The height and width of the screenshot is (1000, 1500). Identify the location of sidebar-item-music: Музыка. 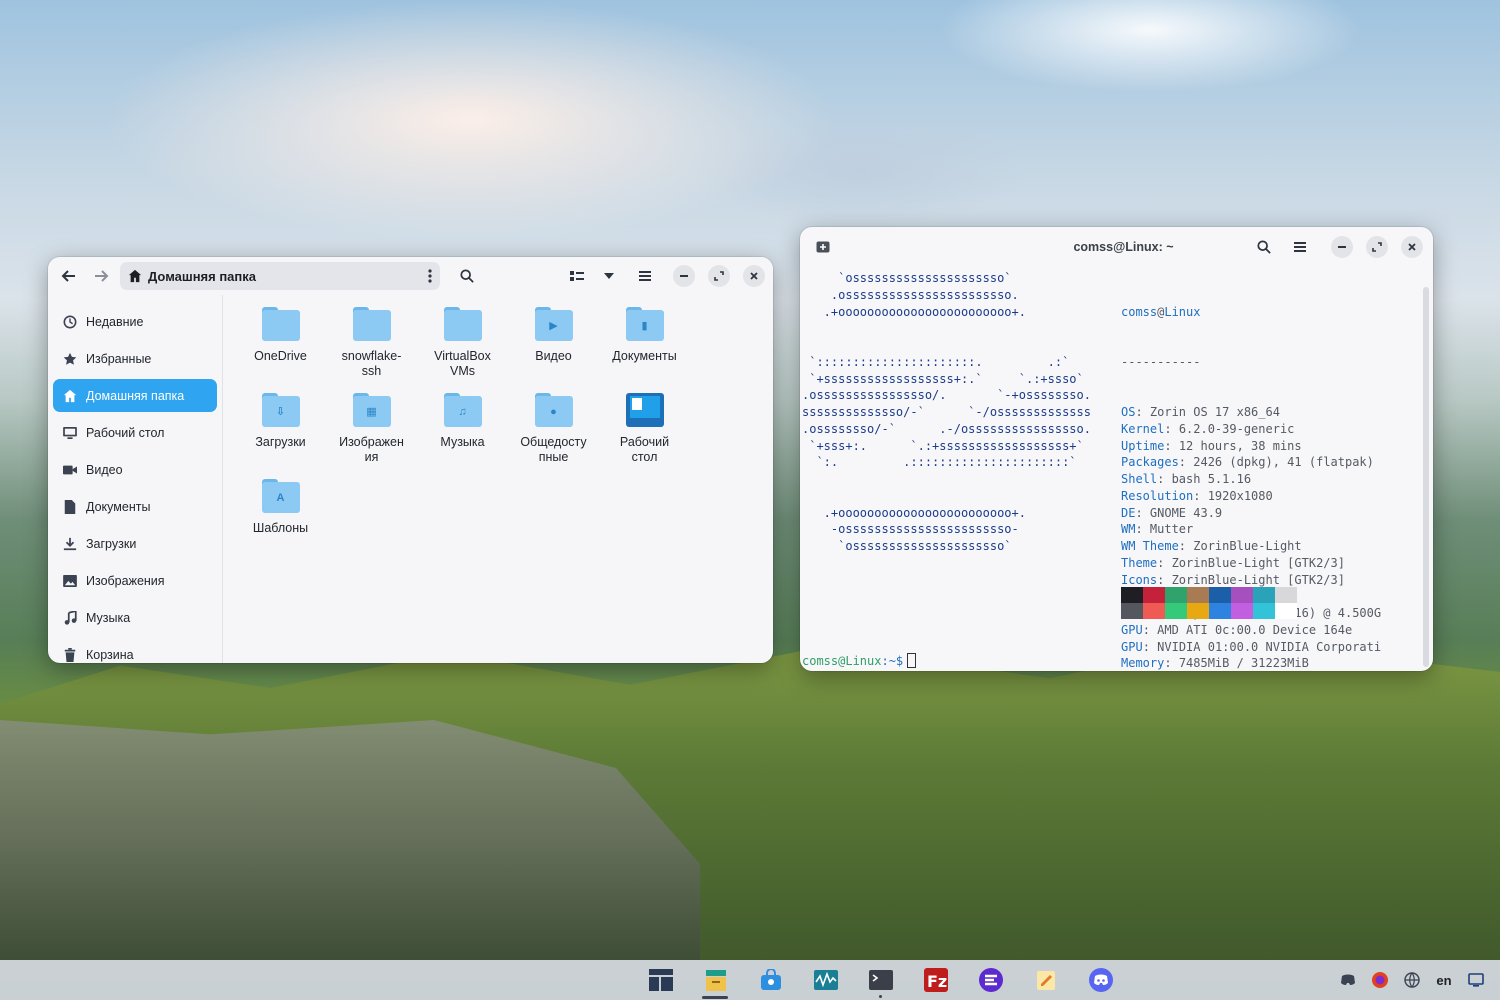
(135, 617).